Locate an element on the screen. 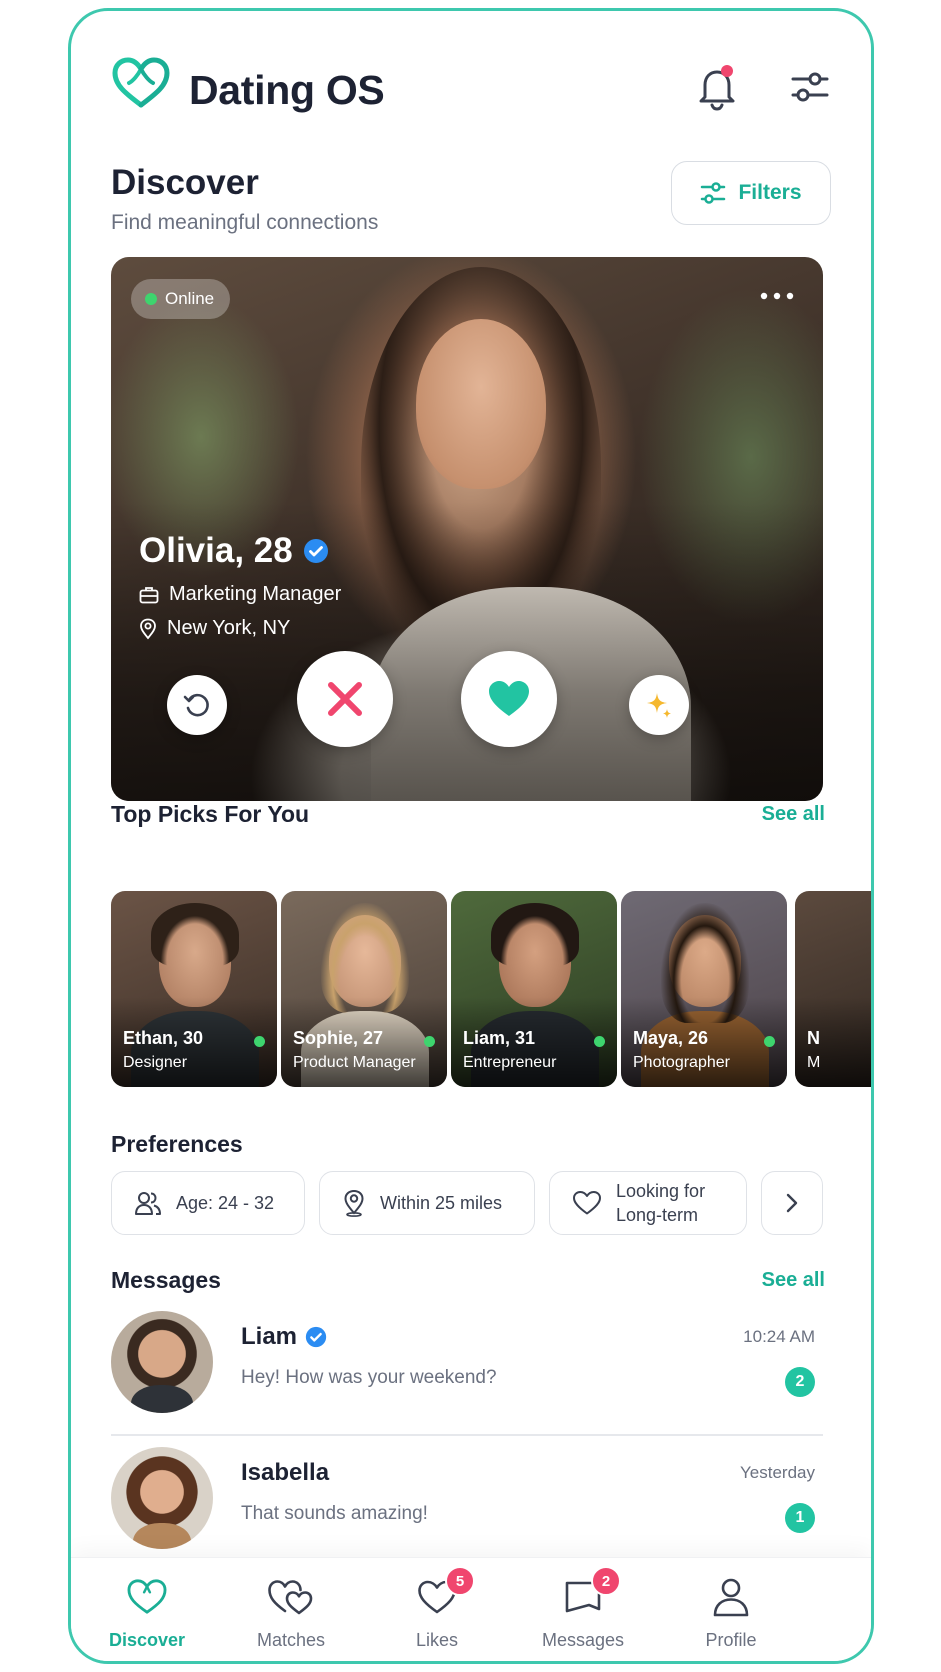  messages-title: Messages is located at coordinates (166, 1280).